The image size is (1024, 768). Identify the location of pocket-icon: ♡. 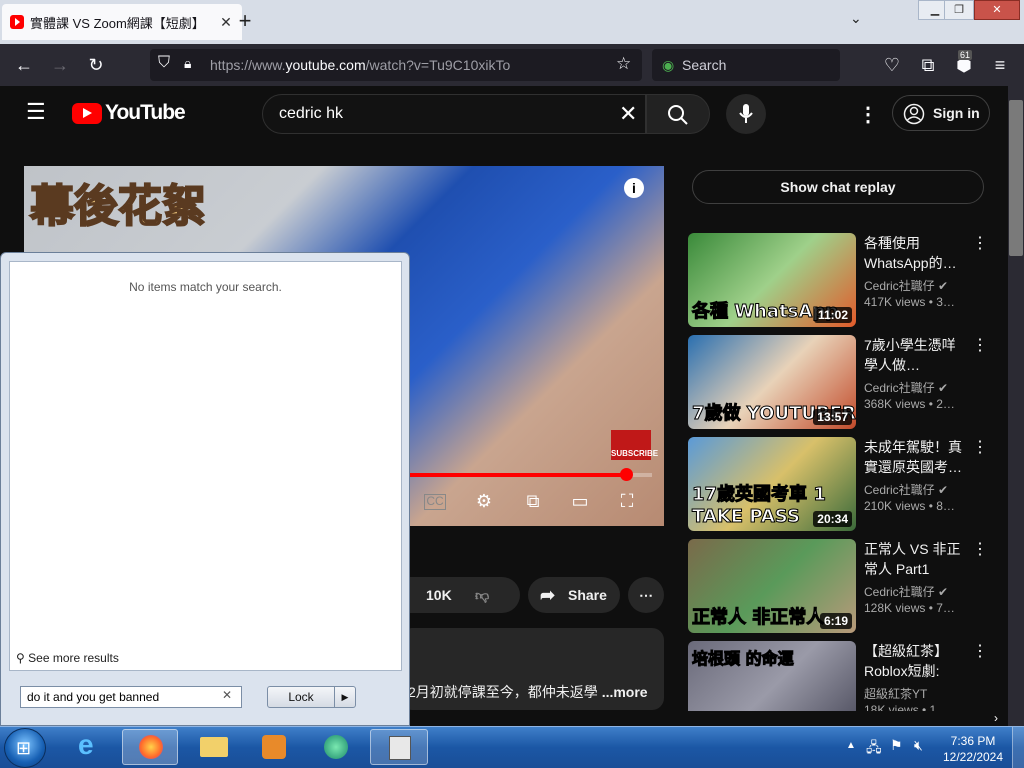
(892, 65).